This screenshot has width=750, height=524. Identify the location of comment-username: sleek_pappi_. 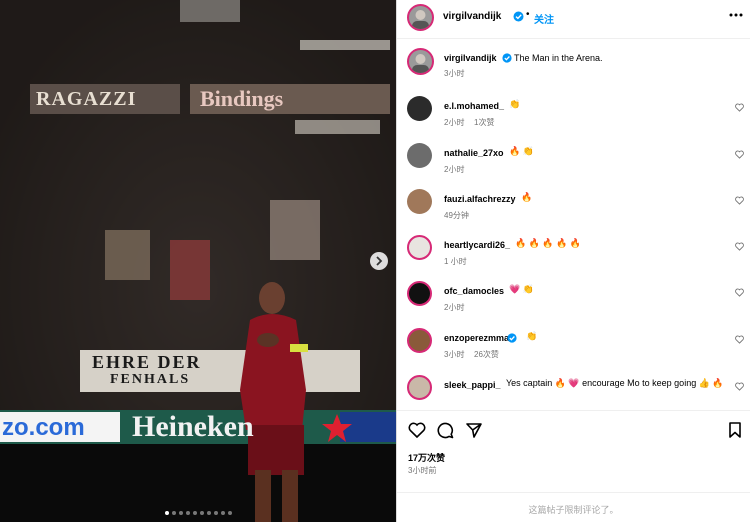
(472, 385).